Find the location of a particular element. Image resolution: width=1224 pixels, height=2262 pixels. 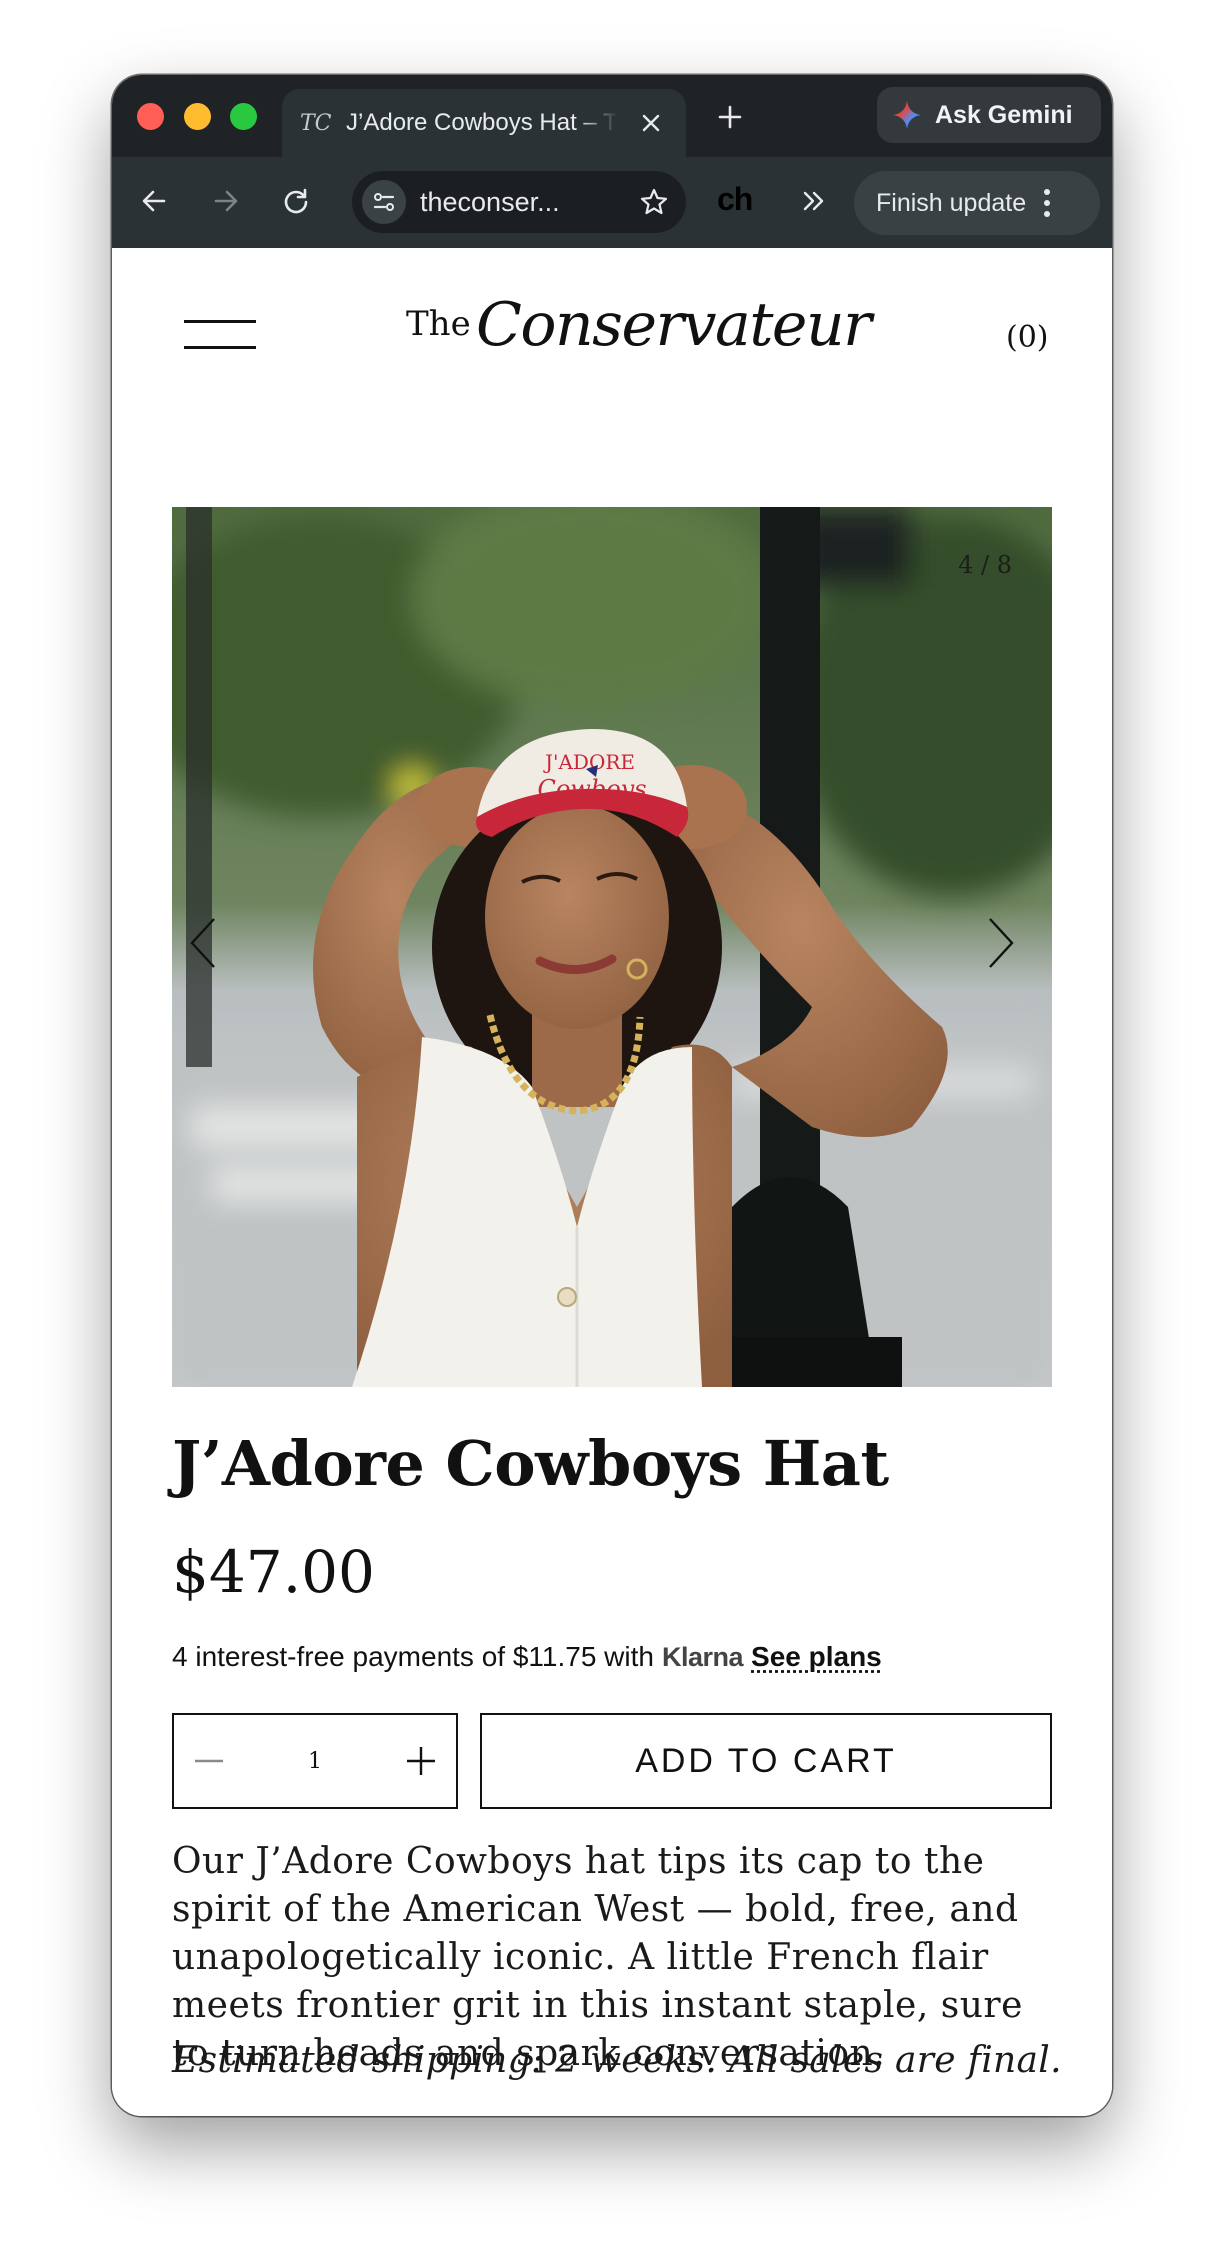

back-icon is located at coordinates (154, 201).